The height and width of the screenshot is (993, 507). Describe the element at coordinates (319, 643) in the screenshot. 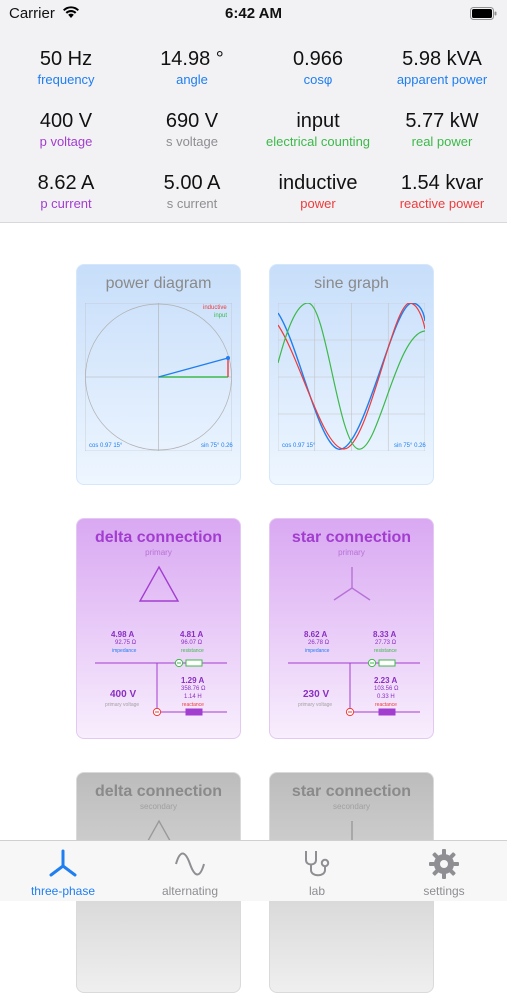

I see `impedance-value: 26.78 Ω` at that location.